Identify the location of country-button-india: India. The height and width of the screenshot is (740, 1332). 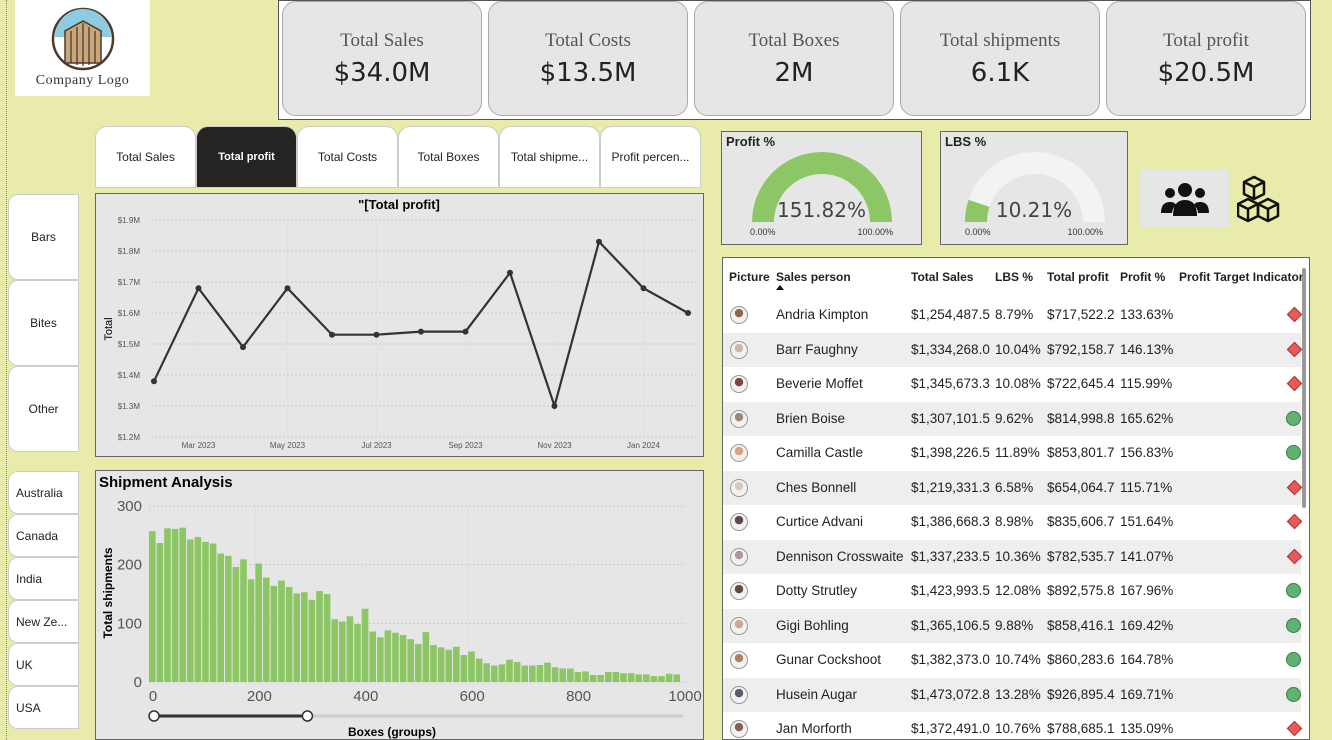
(43, 578).